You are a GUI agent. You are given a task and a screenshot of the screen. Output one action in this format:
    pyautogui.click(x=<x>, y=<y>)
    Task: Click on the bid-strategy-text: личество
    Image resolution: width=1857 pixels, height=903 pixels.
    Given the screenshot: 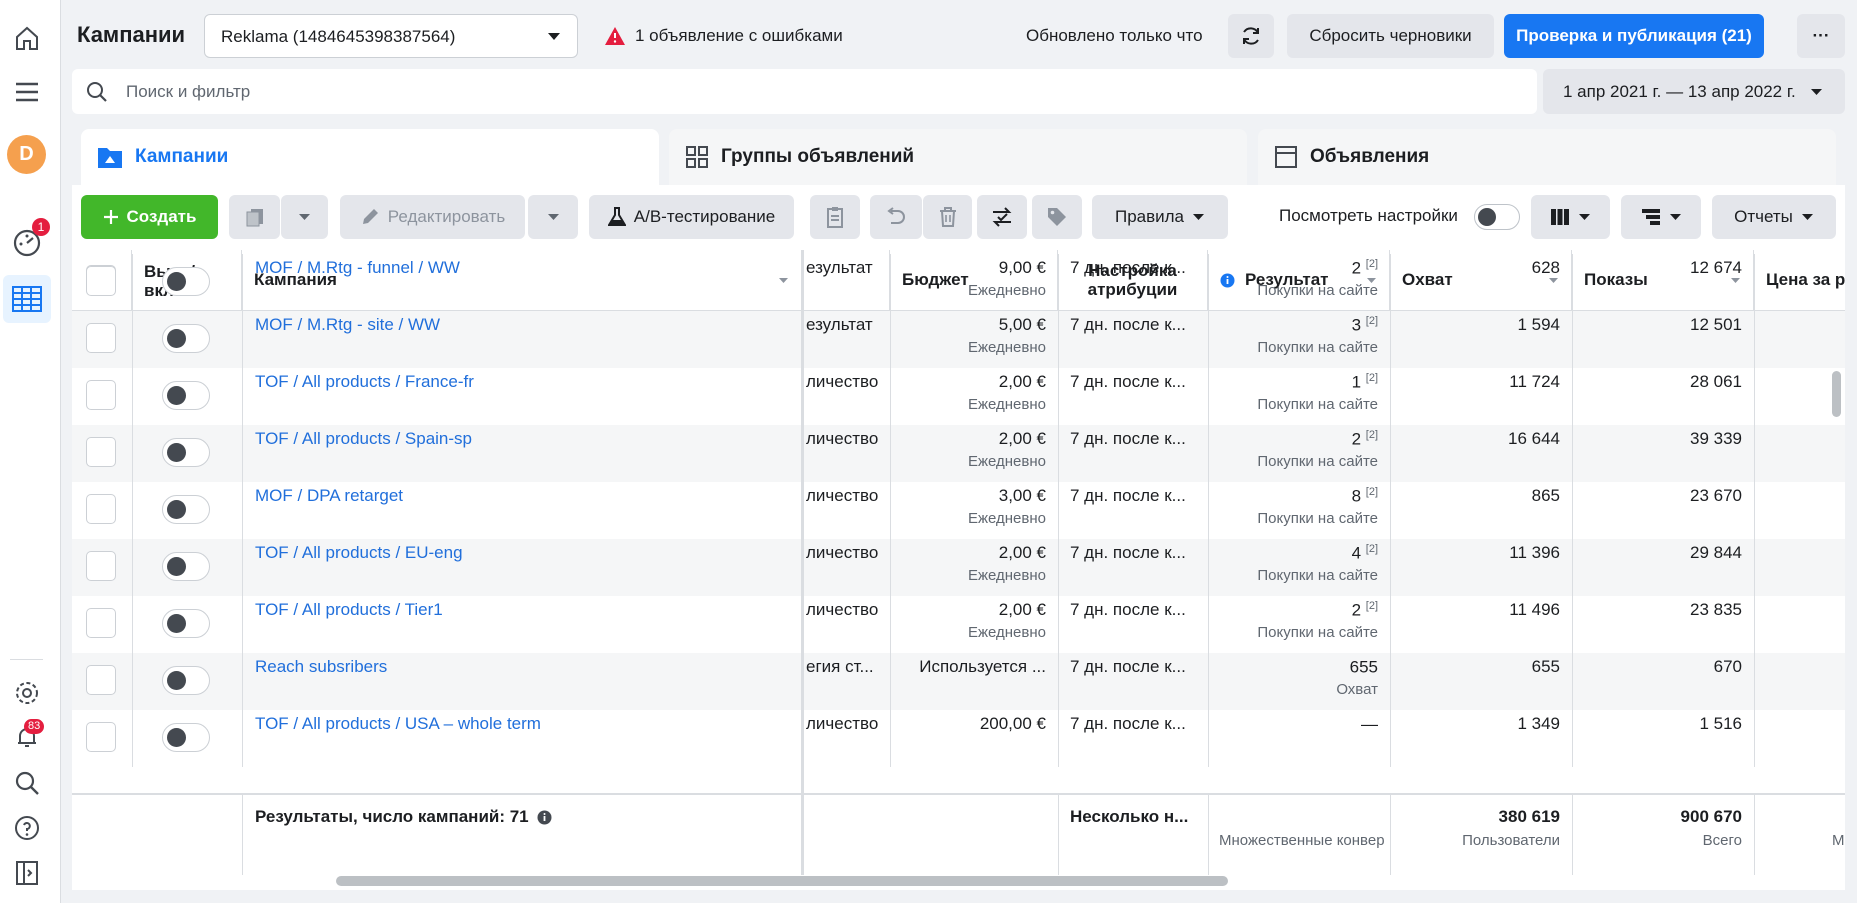 What is the action you would take?
    pyautogui.click(x=842, y=552)
    